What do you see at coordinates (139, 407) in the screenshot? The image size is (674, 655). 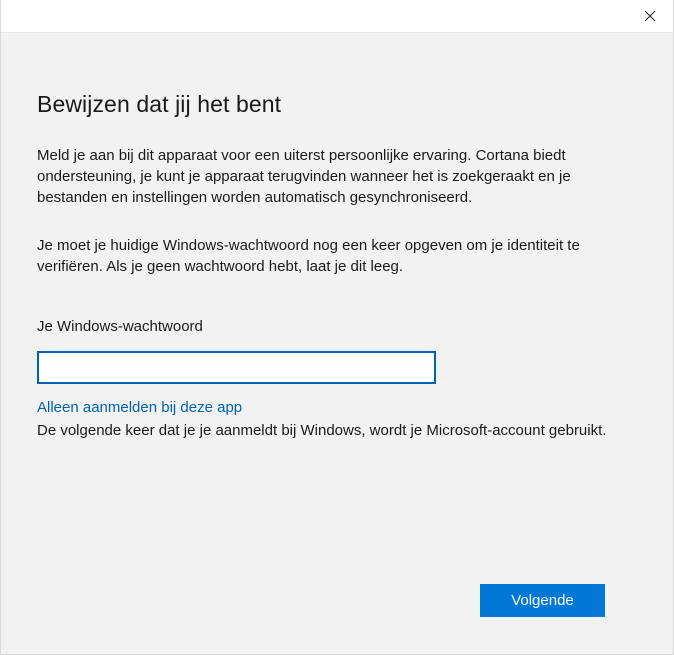 I see `app-only-signin-link: Alleen aanmelden bij deze app` at bounding box center [139, 407].